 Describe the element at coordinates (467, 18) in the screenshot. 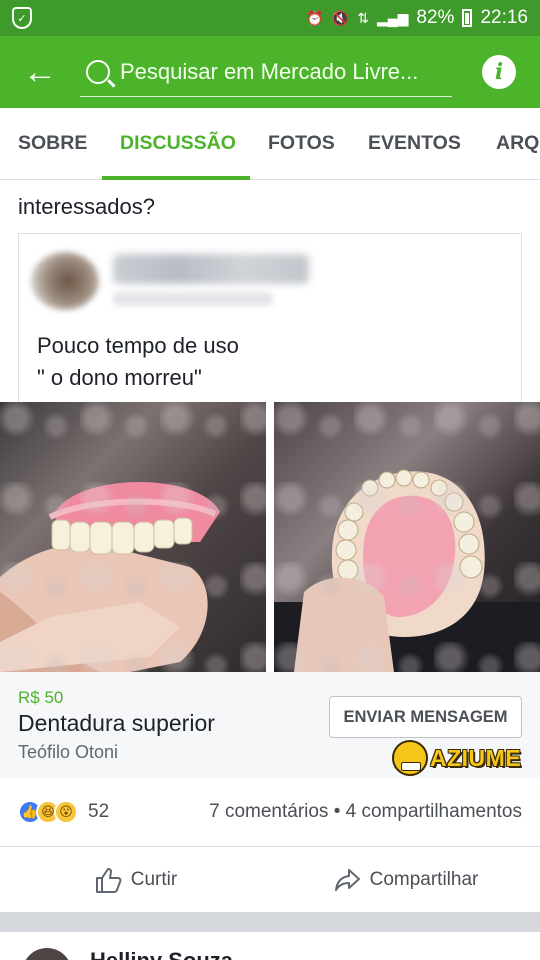

I see `battery-icon` at that location.